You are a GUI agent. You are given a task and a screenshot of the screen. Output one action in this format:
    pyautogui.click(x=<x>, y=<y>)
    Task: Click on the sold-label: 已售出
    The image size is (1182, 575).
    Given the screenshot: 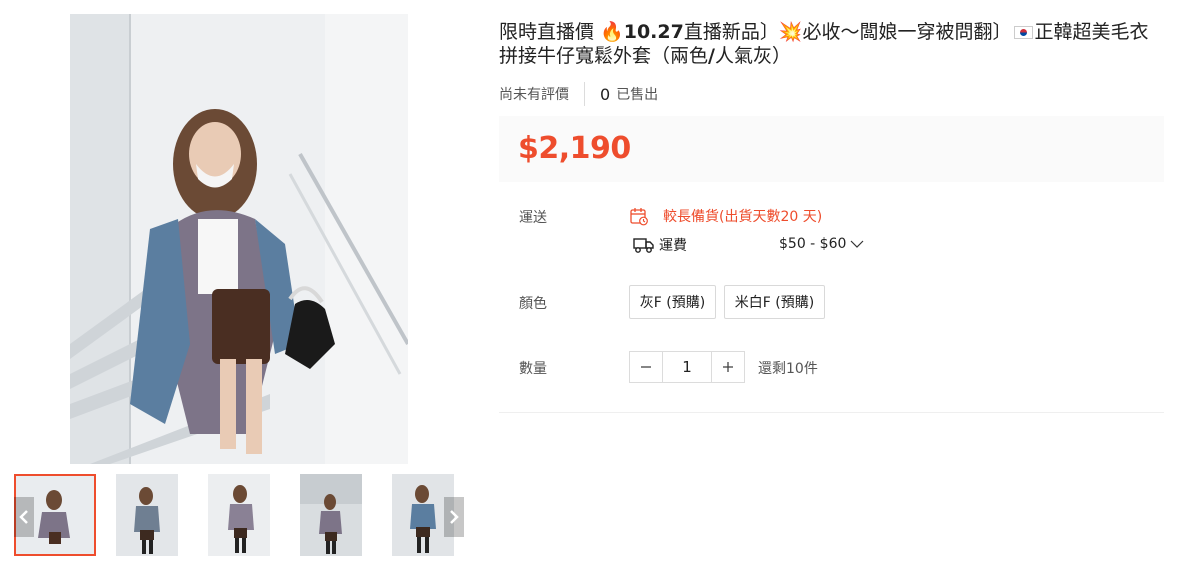 What is the action you would take?
    pyautogui.click(x=637, y=95)
    